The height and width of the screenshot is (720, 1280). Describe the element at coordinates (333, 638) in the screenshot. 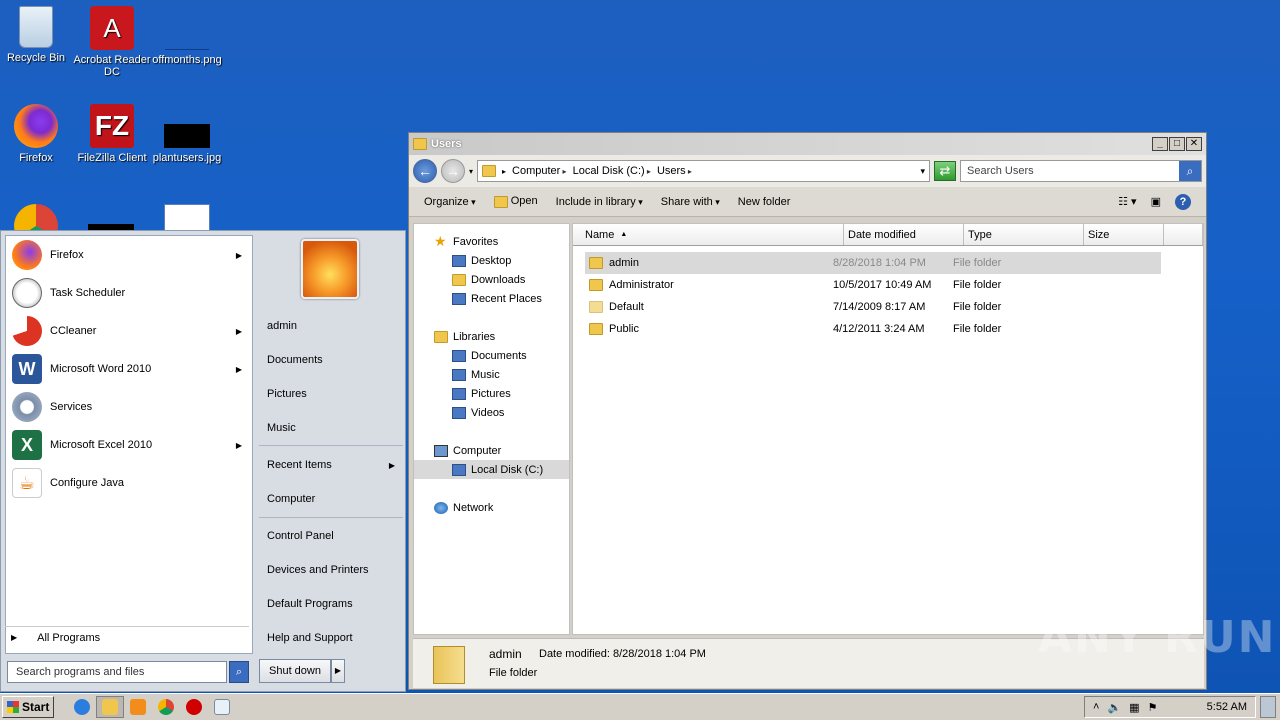

I see `start-link-help-support: Help and Support` at that location.